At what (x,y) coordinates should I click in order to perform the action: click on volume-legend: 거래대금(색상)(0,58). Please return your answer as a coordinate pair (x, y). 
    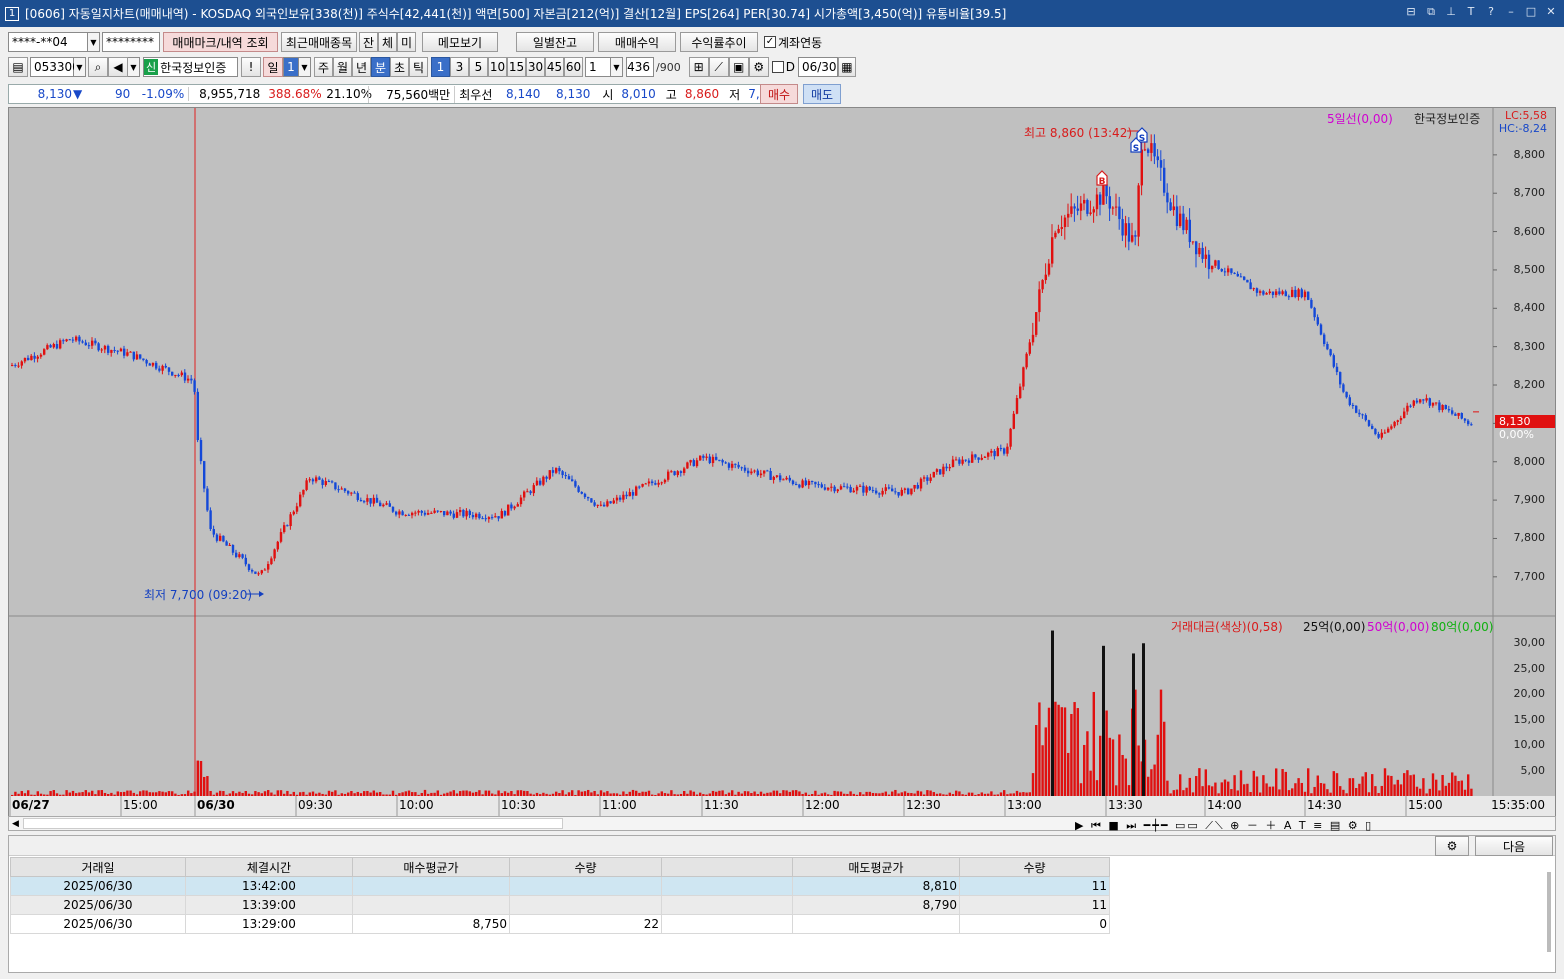
    Looking at the image, I should click on (1227, 626).